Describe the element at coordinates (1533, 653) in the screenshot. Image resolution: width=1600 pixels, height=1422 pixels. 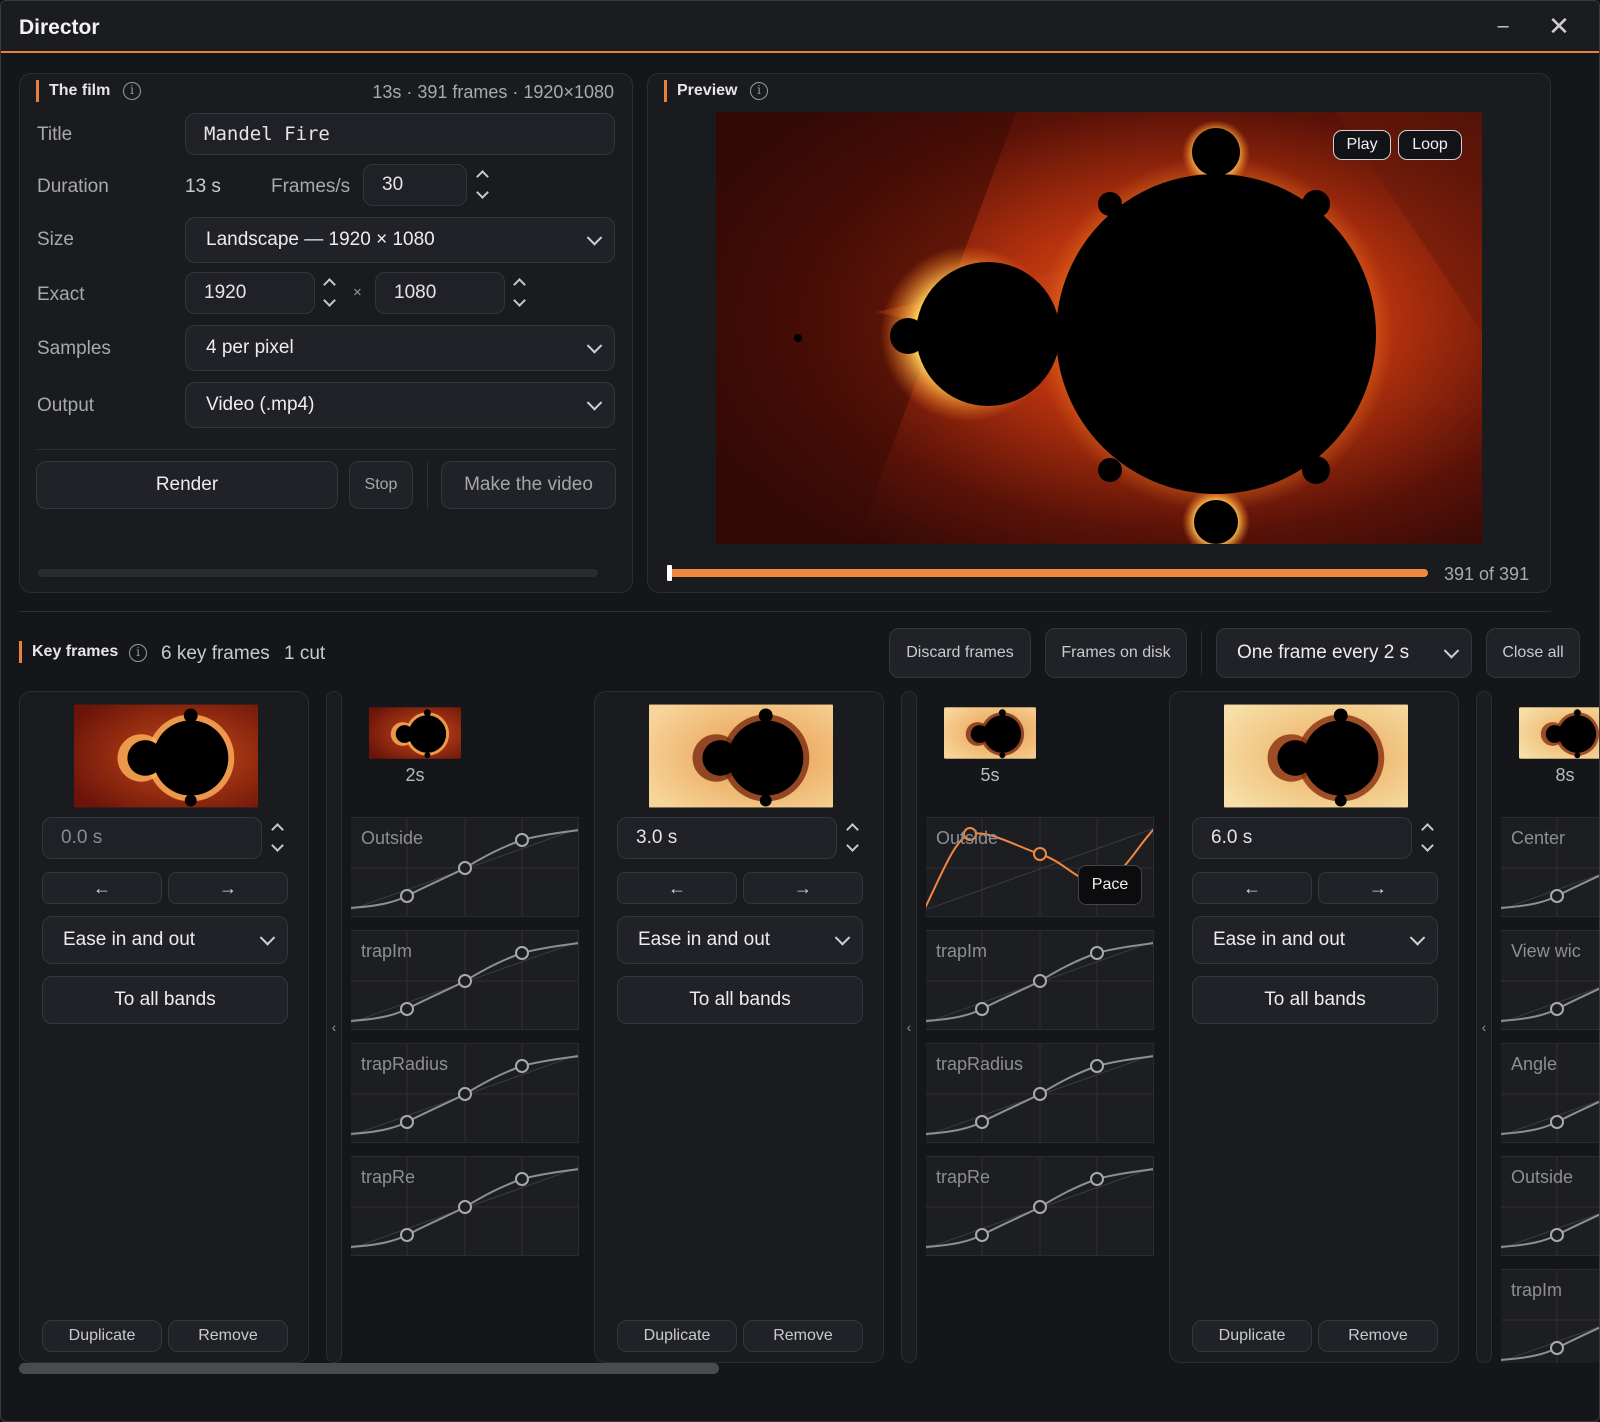
I see `close-all-button: Close all` at that location.